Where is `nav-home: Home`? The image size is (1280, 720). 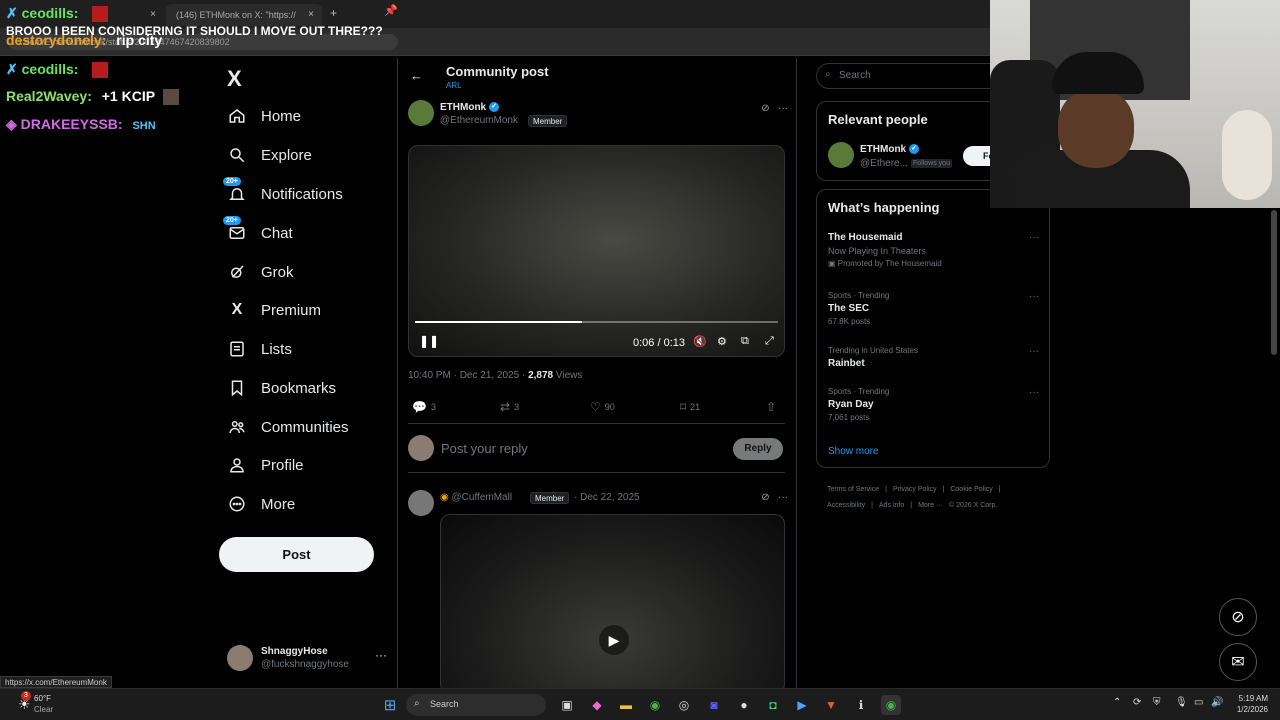
nav-home: Home is located at coordinates (264, 116).